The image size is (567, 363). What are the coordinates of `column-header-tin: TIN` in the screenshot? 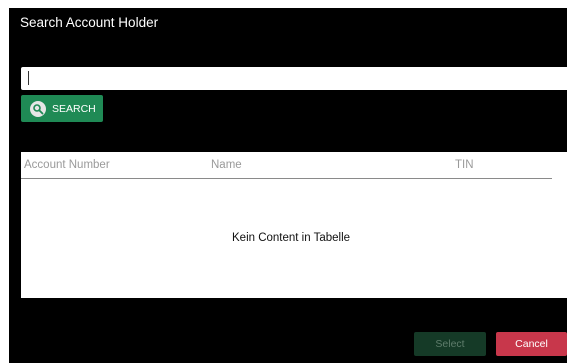 It's located at (464, 165).